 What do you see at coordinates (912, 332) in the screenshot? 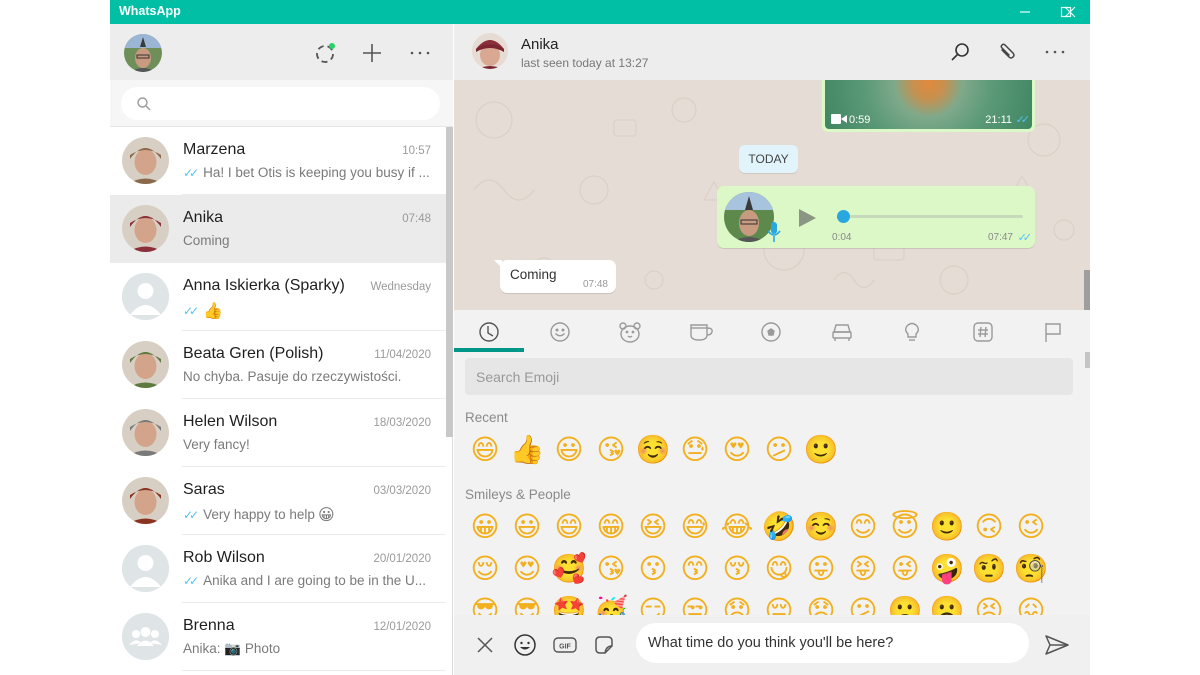
I see `tab-objects` at bounding box center [912, 332].